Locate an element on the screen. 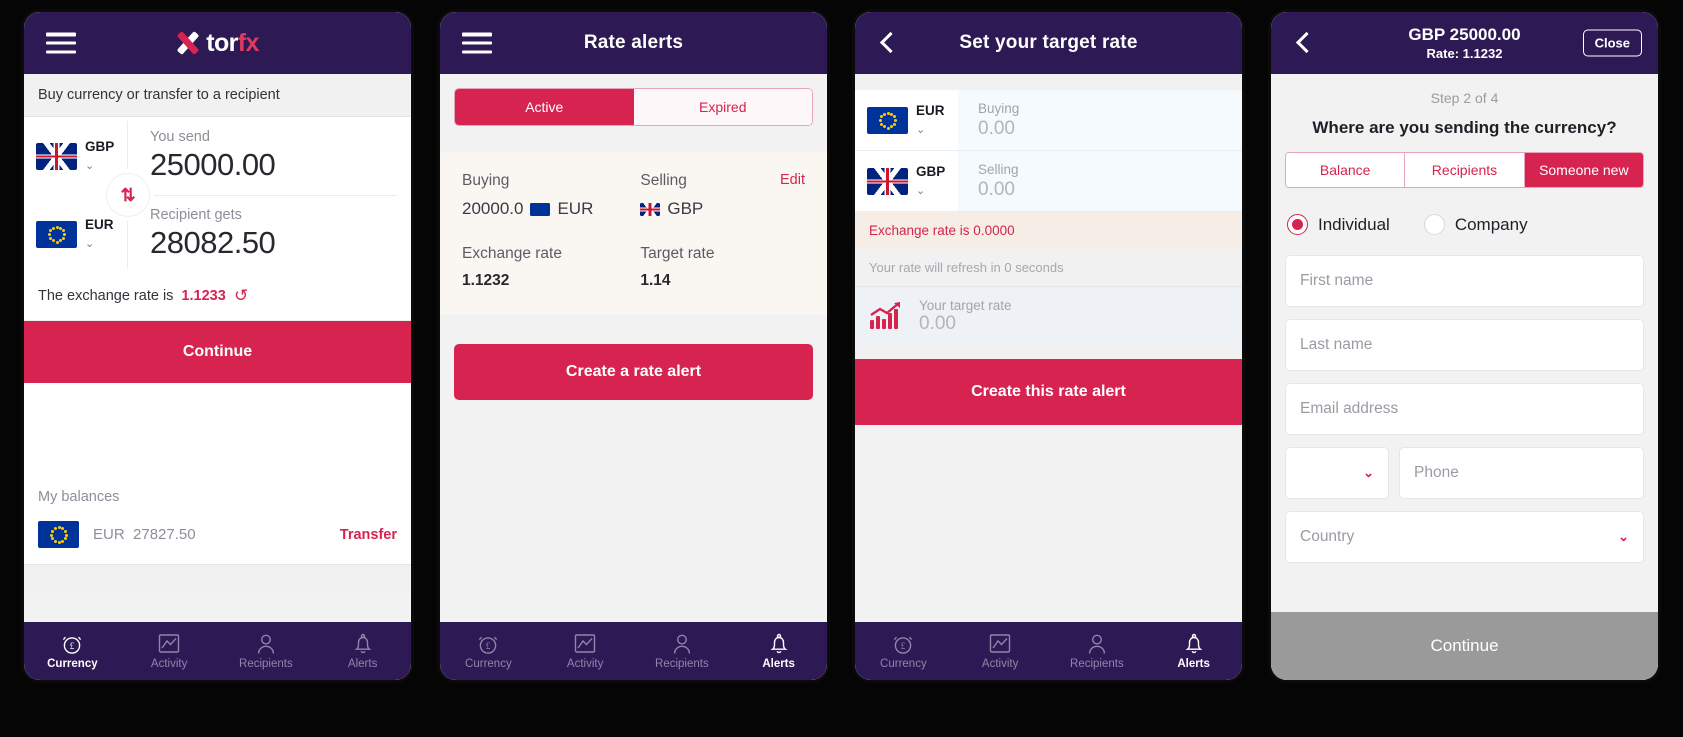 This screenshot has width=1683, height=737. target-rate-label: Target rate is located at coordinates (677, 253).